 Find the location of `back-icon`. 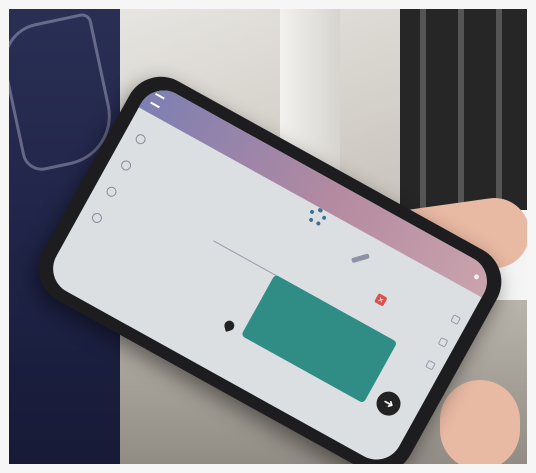

back-icon is located at coordinates (430, 365).